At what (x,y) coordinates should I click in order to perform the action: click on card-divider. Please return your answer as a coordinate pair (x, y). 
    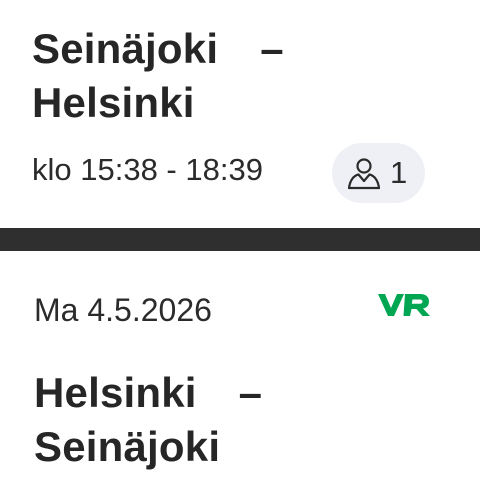
    Looking at the image, I should click on (240, 239).